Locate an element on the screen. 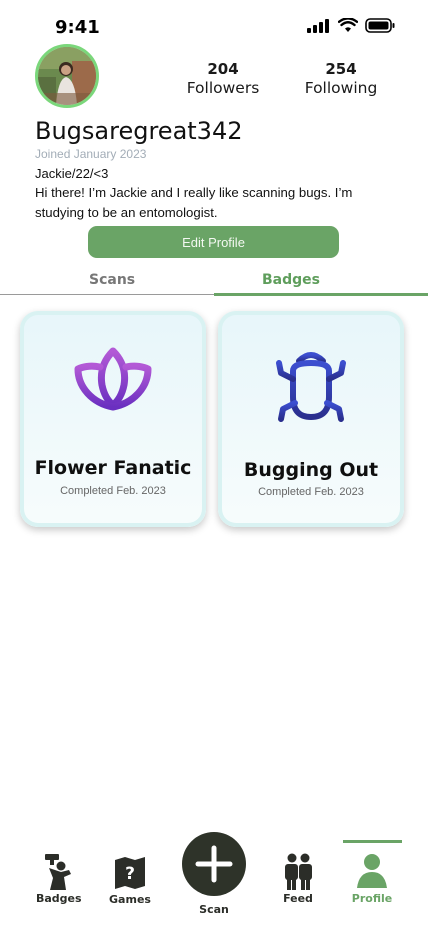 The width and height of the screenshot is (428, 926). map-question-icon: ? is located at coordinates (130, 873).